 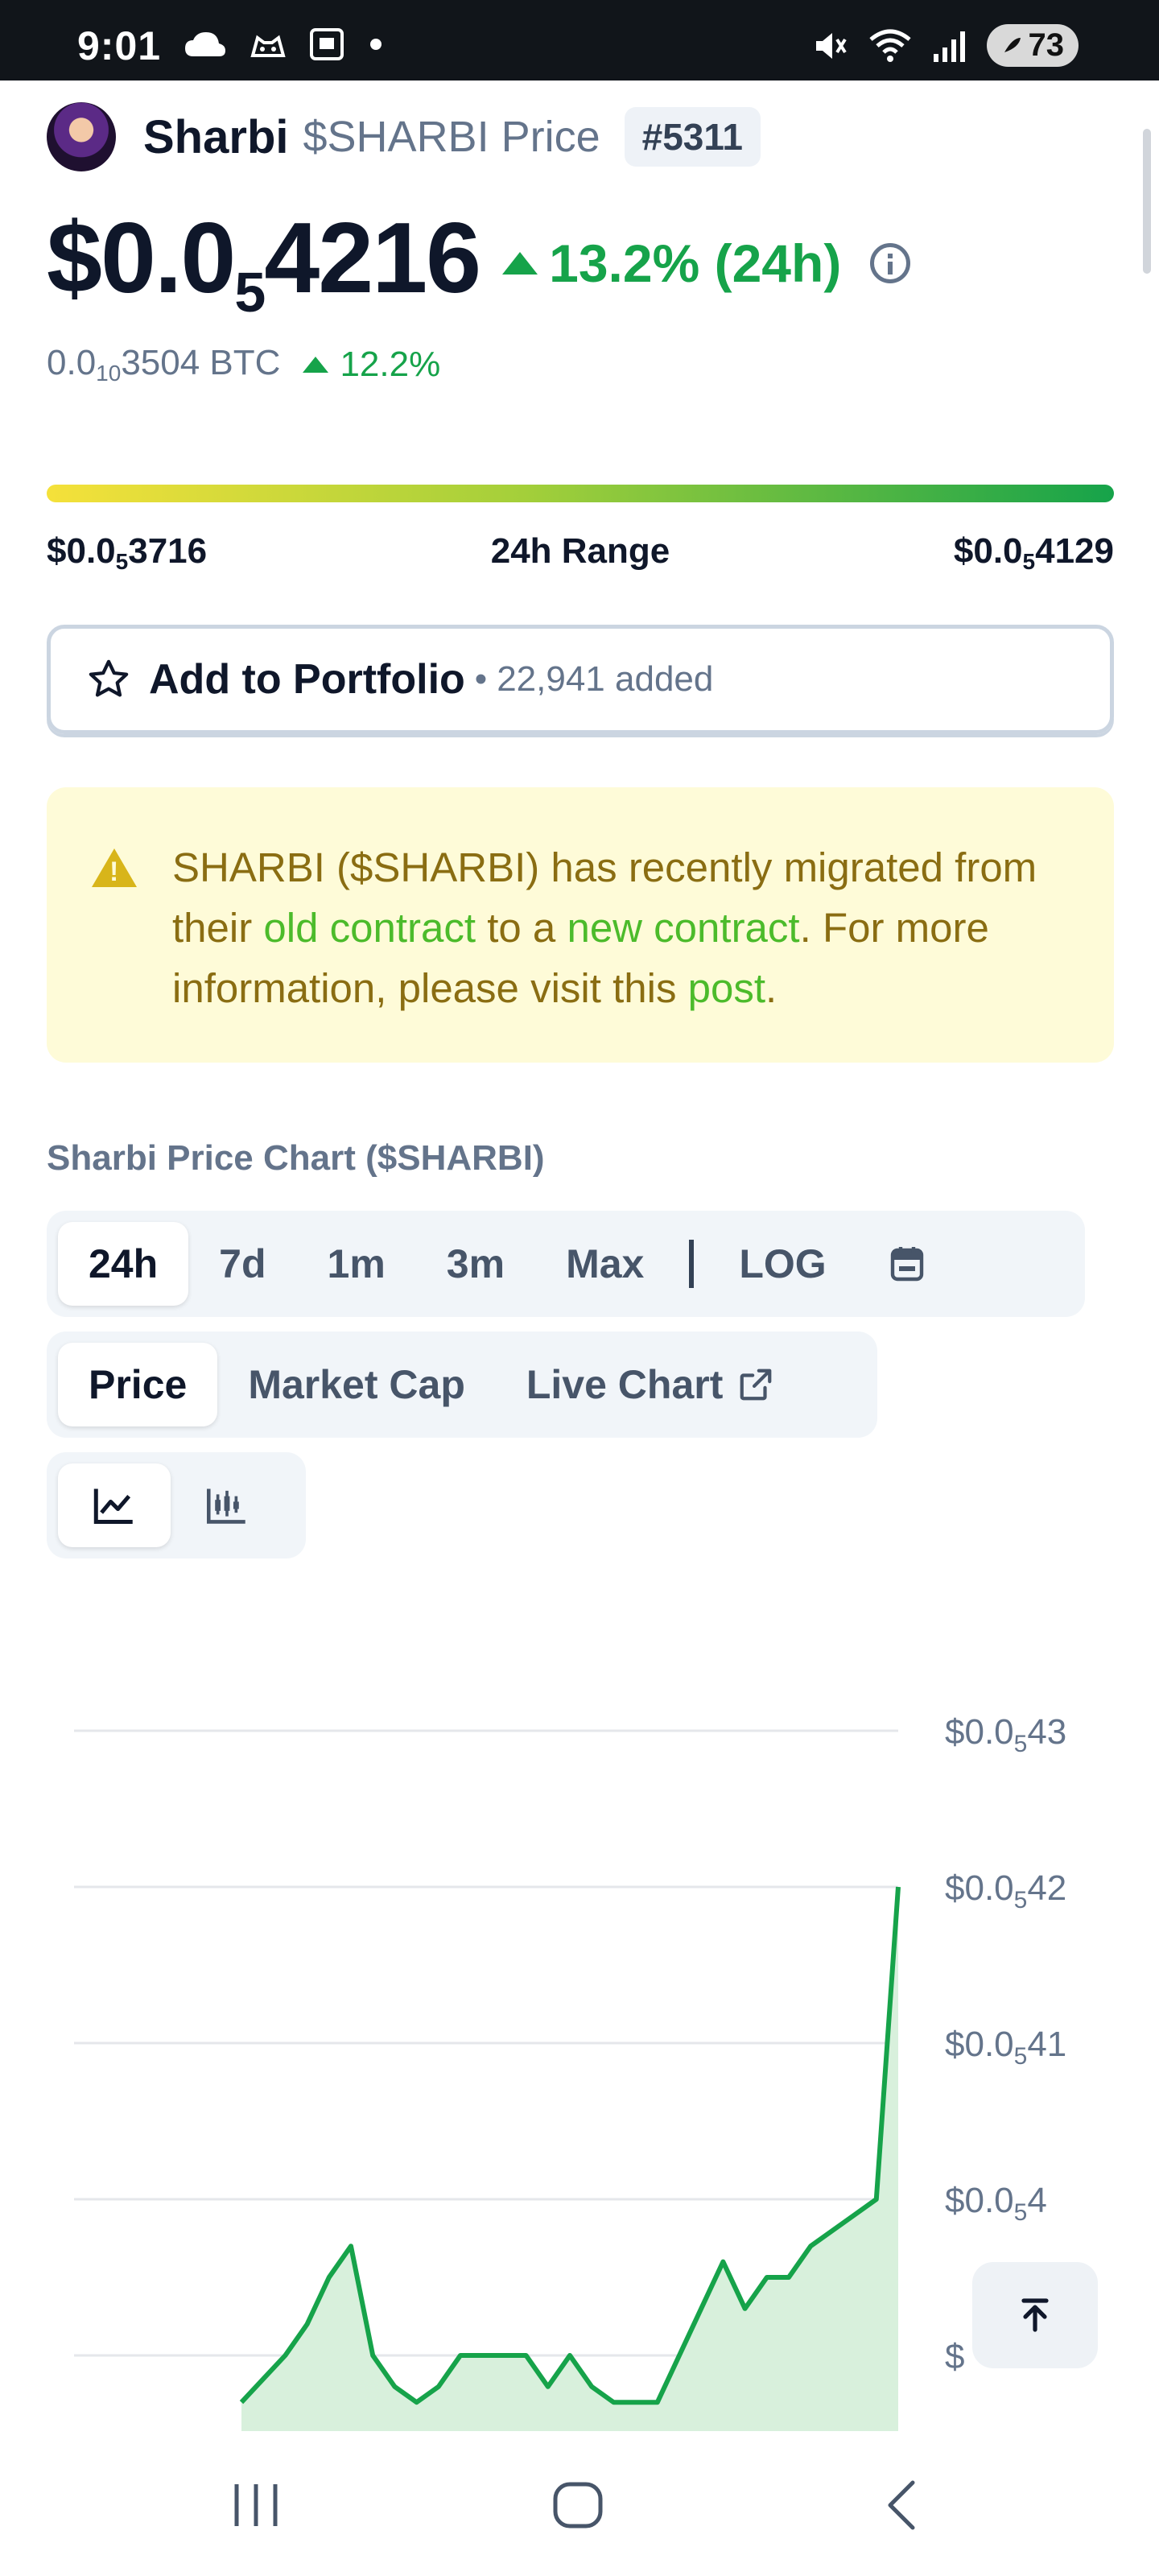 I want to click on series-area, so click(x=569, y=2159).